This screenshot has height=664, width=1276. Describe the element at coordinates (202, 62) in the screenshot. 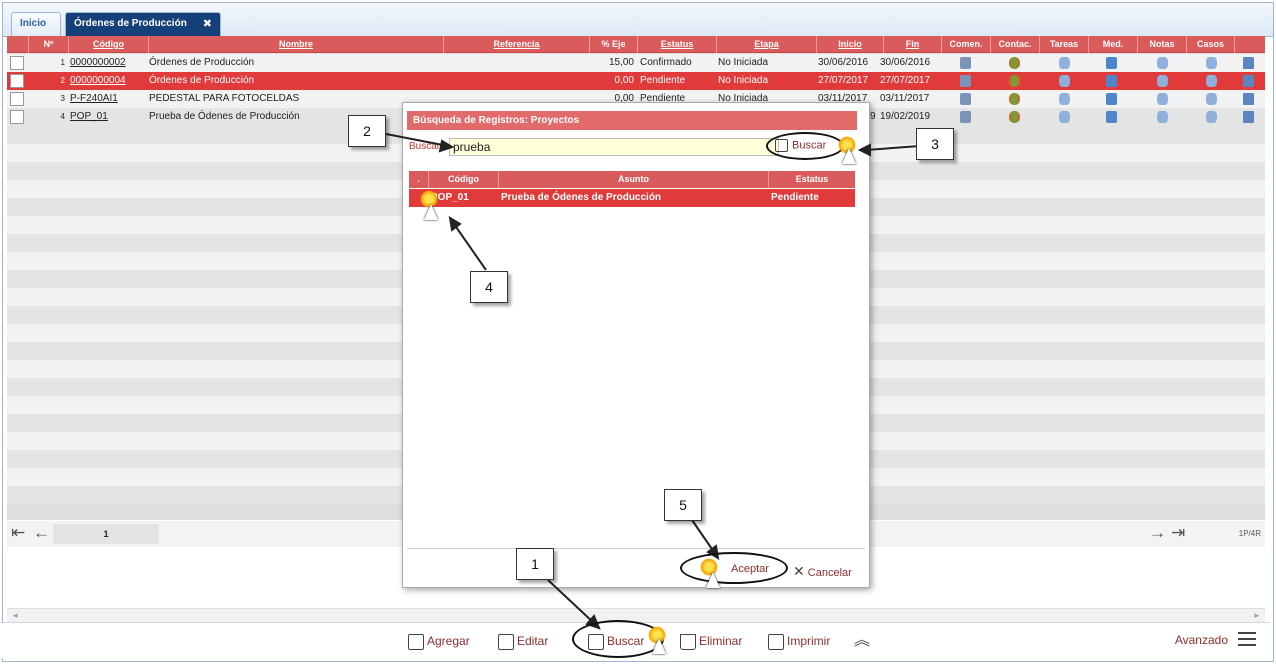

I see `row-nombre: Órdenes de Producción` at that location.